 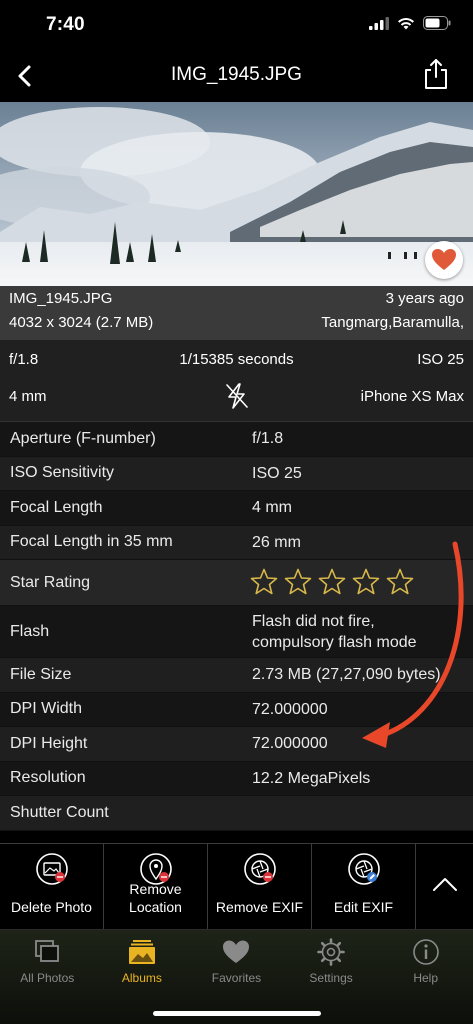 I want to click on tab-label: Help, so click(x=426, y=978).